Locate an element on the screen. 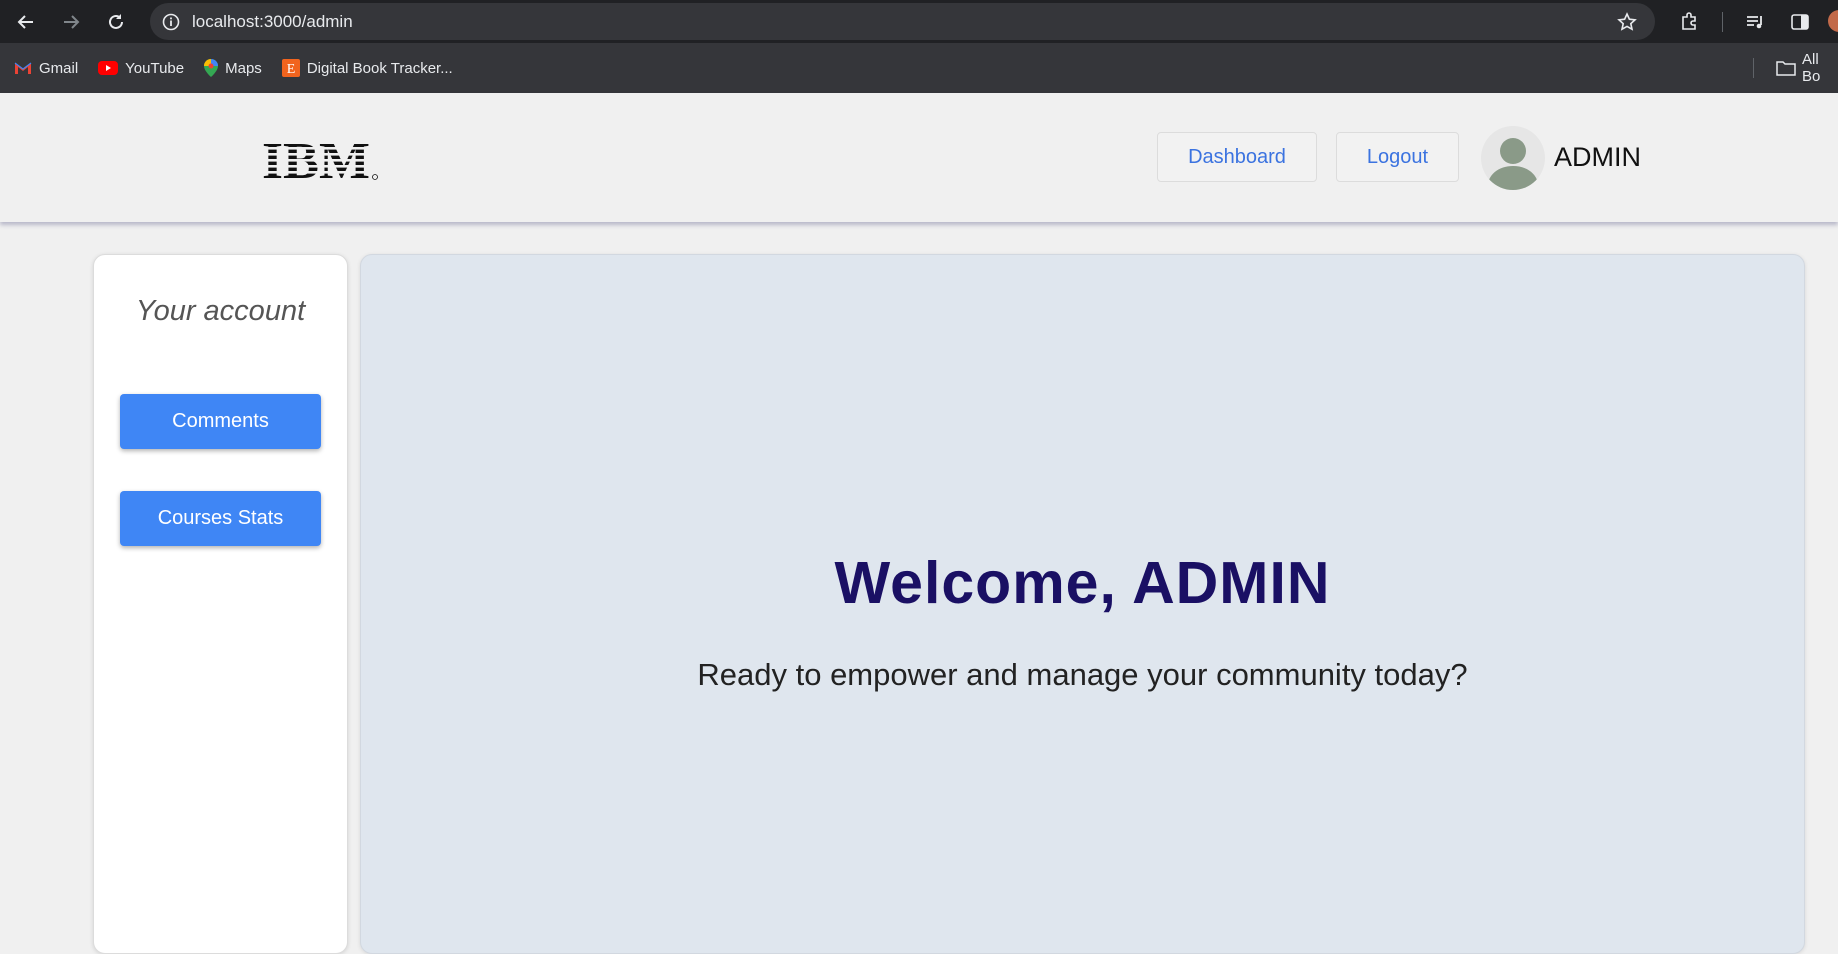 The image size is (1838, 954). bookmark-maps: Maps is located at coordinates (233, 68).